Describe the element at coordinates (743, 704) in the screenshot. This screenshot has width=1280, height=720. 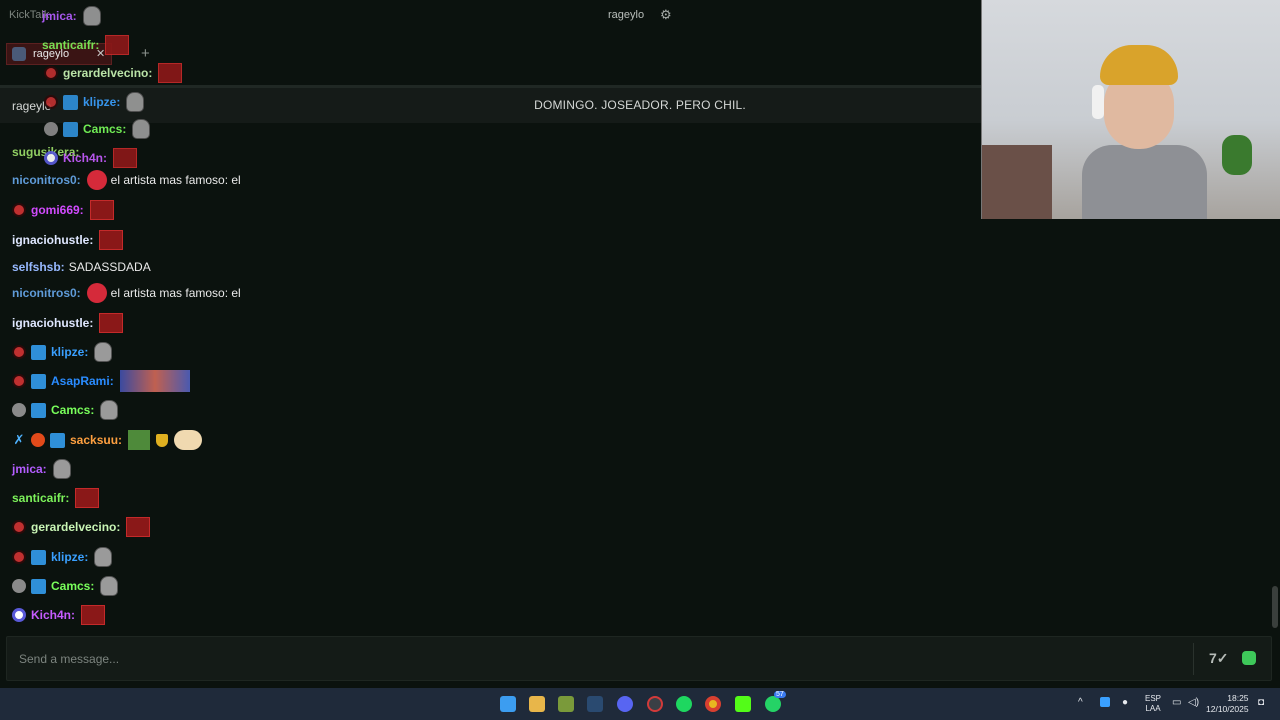
I see `kick-icon` at that location.